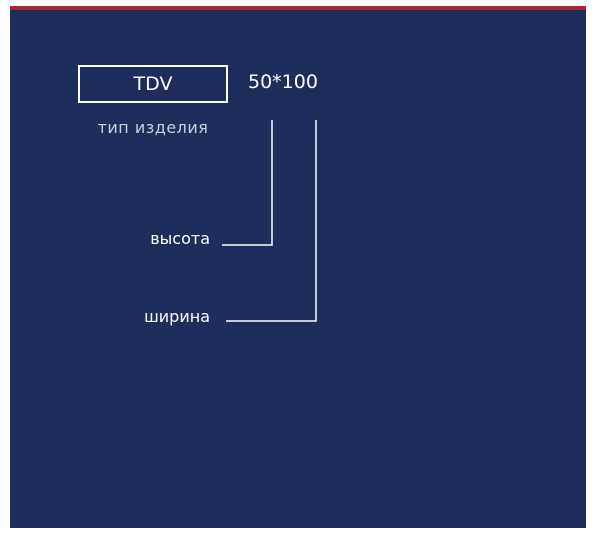 This screenshot has height=538, width=595. What do you see at coordinates (283, 82) in the screenshot?
I see `size-code: 50*100` at bounding box center [283, 82].